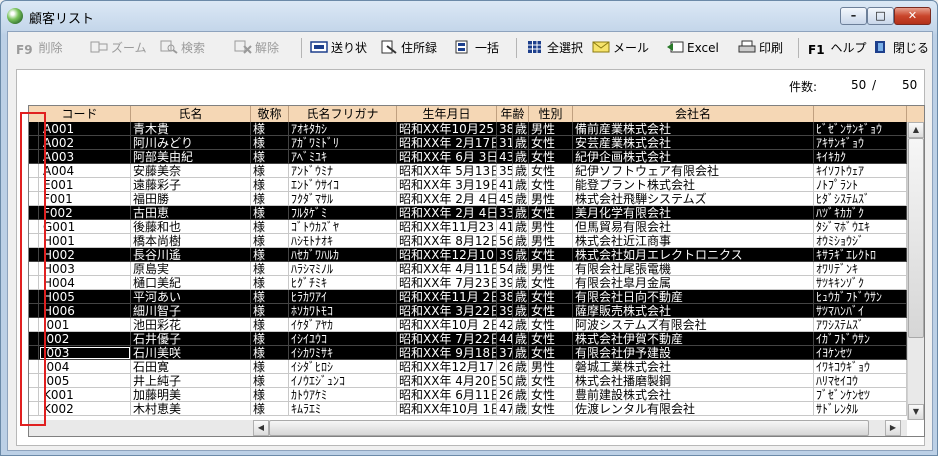  I want to click on cell-code: F001, so click(85, 199).